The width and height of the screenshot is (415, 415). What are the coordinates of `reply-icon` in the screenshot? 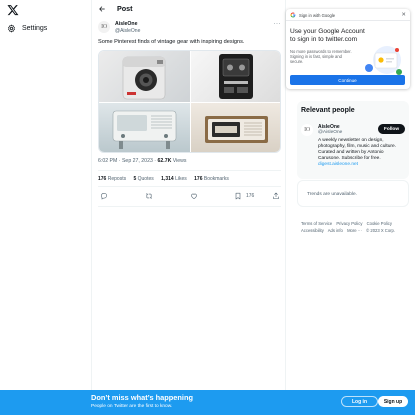 It's located at (104, 196).